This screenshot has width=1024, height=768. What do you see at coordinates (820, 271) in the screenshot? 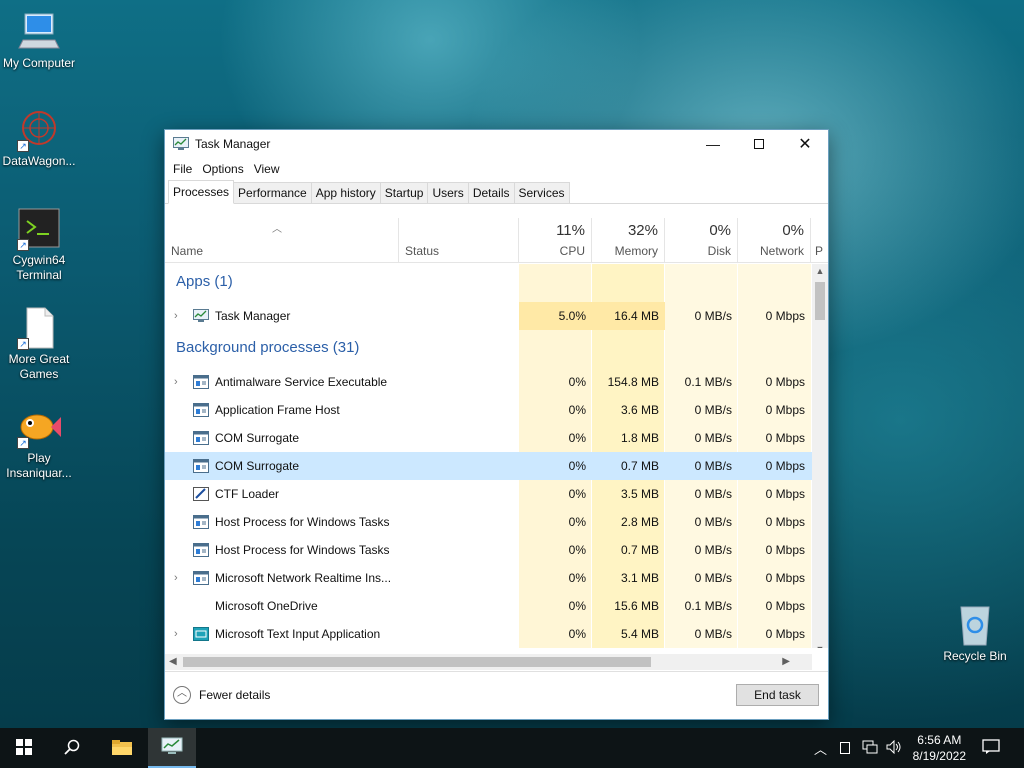
I see `scroll-up-icon: ▲` at bounding box center [820, 271].